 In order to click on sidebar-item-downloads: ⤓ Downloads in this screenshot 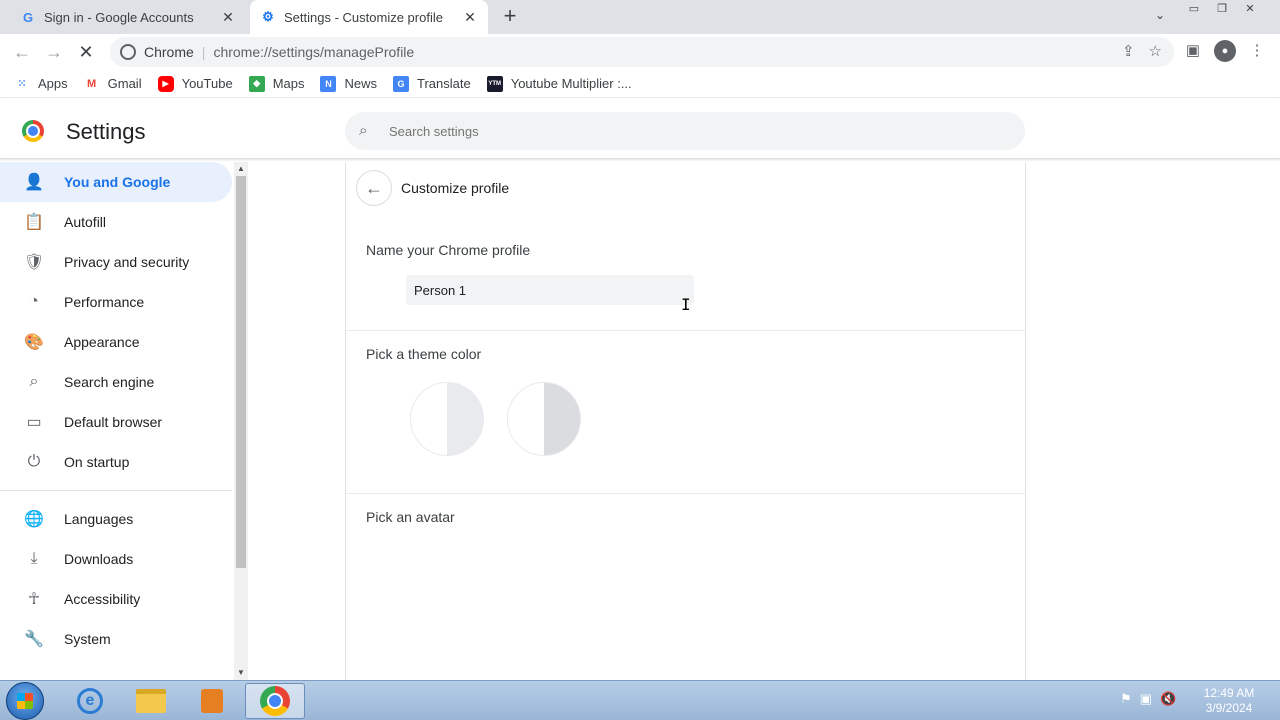, I will do `click(116, 559)`.